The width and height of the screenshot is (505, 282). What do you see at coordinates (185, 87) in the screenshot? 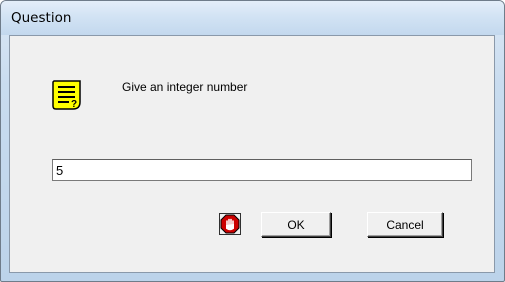
I see `prompt-text: Give an integer number` at bounding box center [185, 87].